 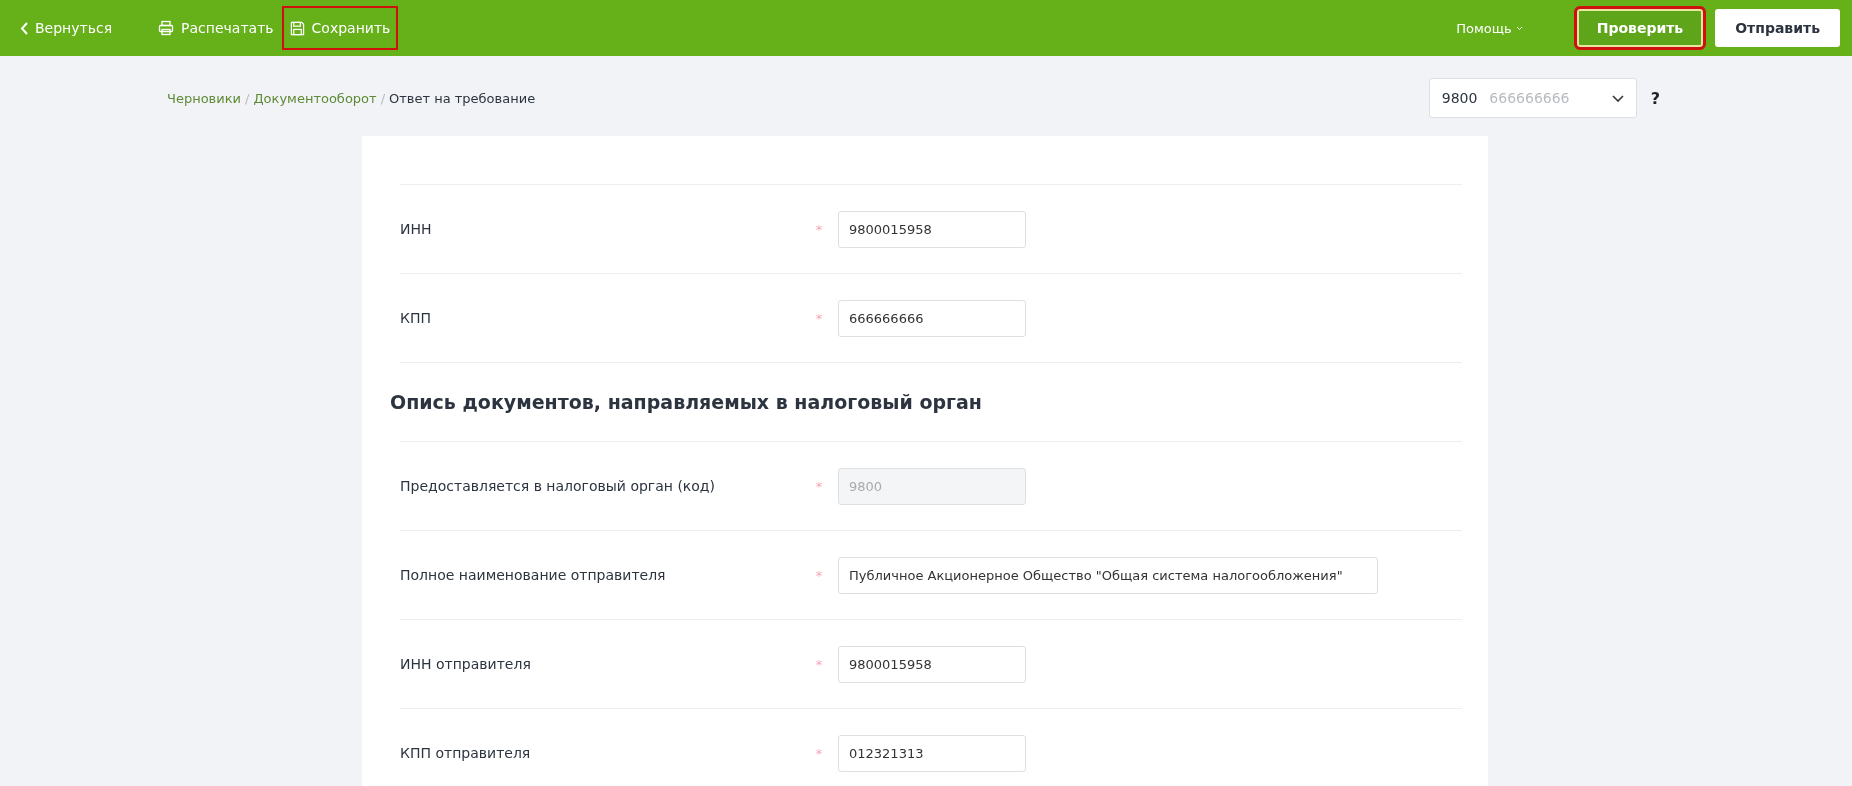 What do you see at coordinates (932, 753) in the screenshot?
I see `input-field: 012321313` at bounding box center [932, 753].